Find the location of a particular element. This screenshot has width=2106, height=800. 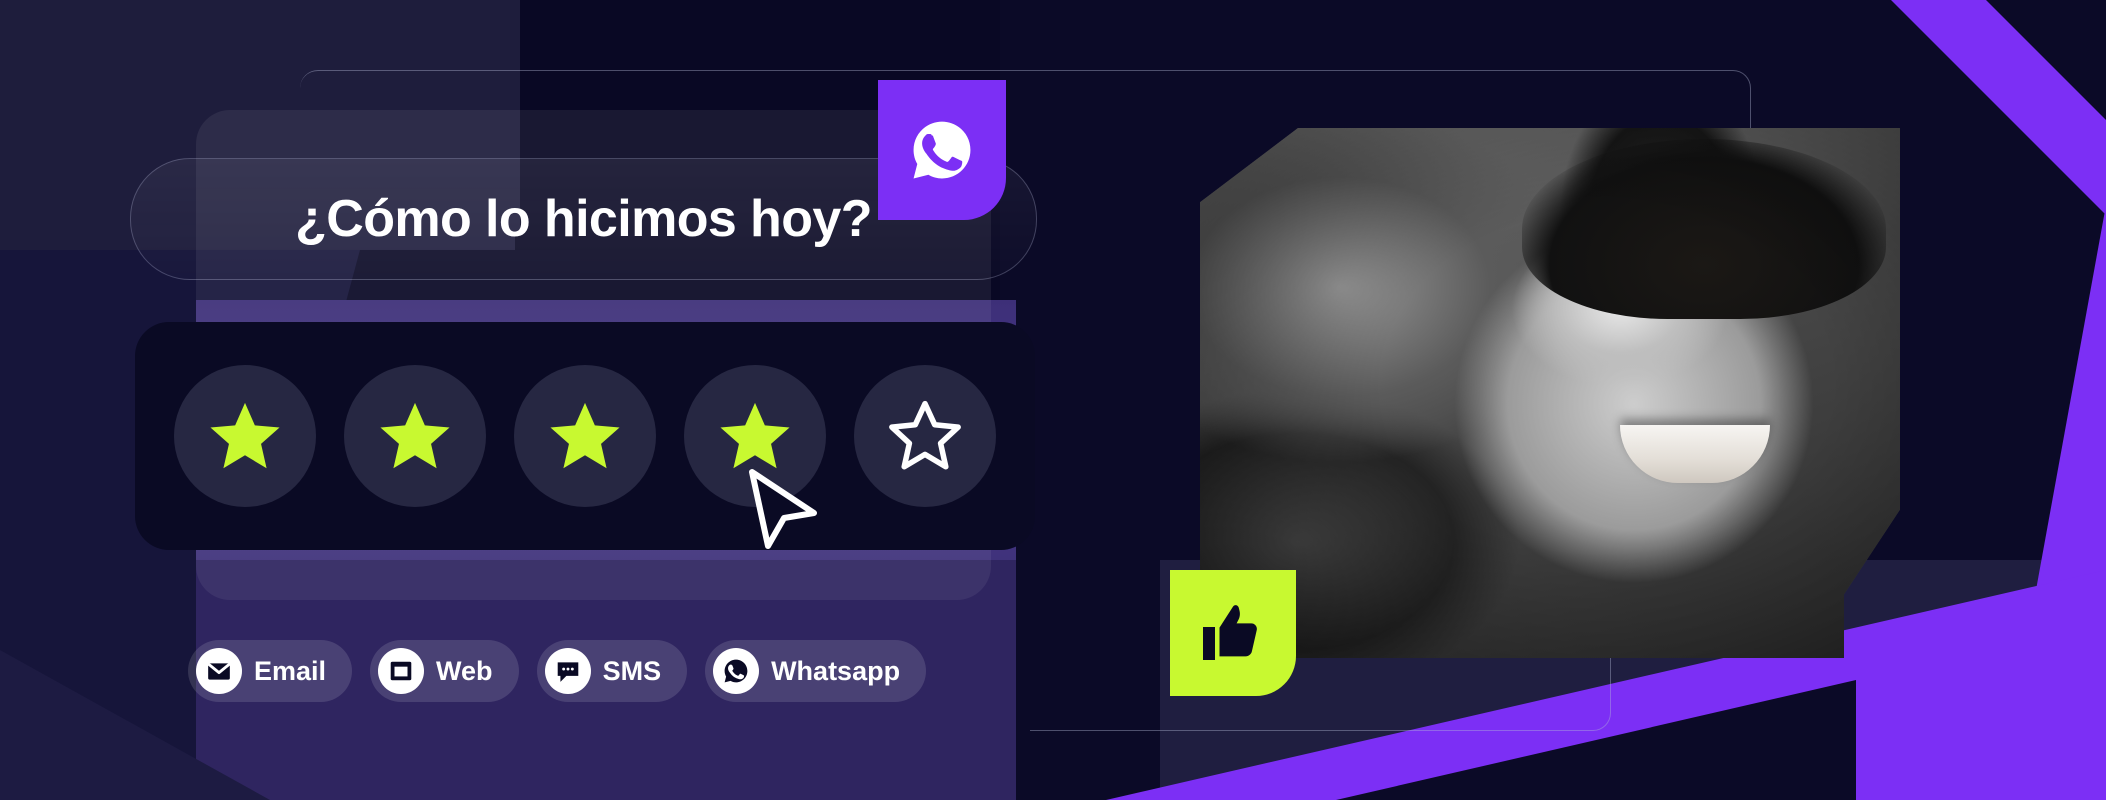

star-outline-icon is located at coordinates (925, 434).